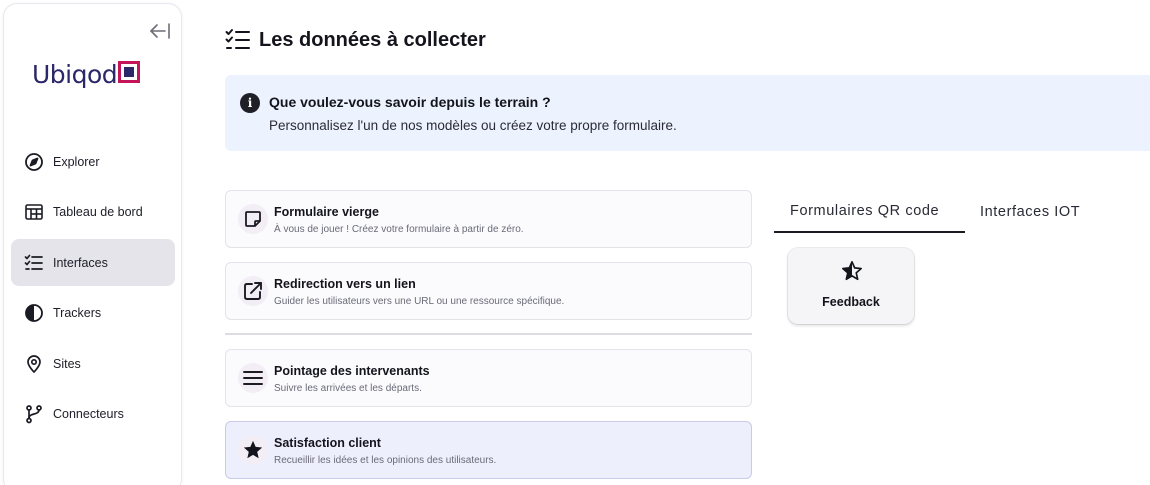 The width and height of the screenshot is (1150, 485). Describe the element at coordinates (345, 284) in the screenshot. I see `card-title: Redirection vers un lien` at that location.